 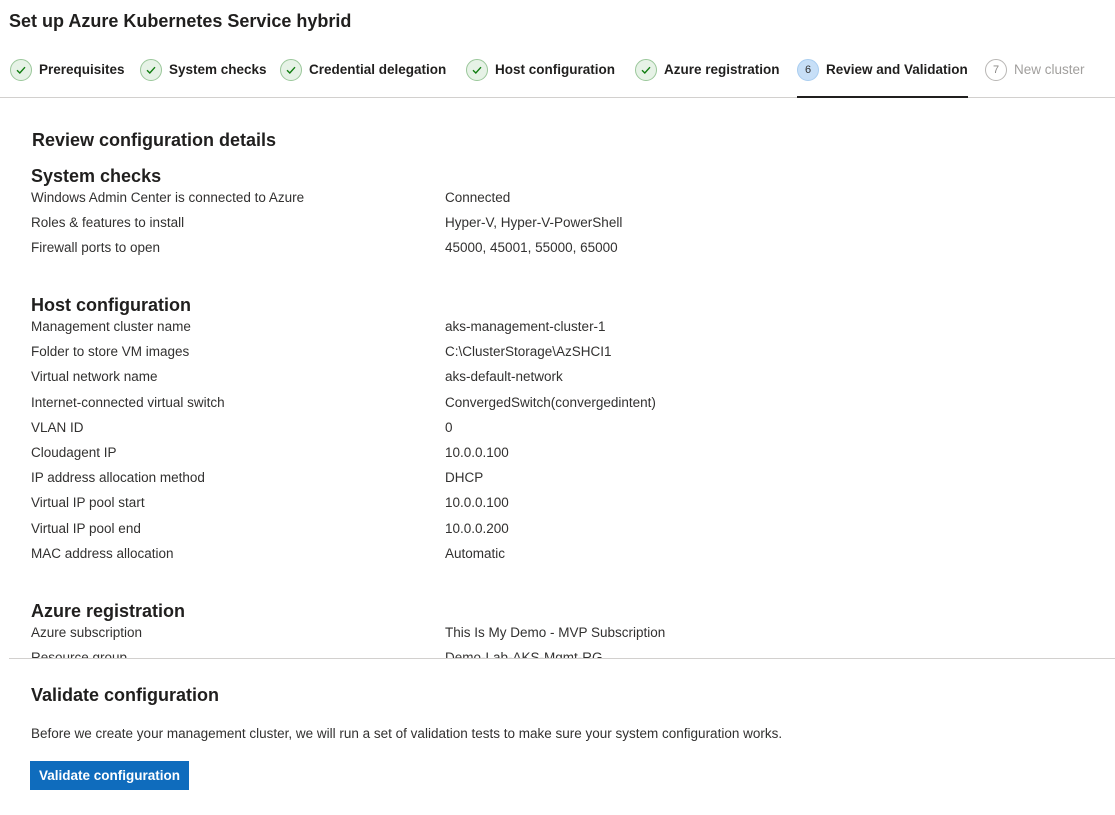 I want to click on detail-key: Virtual IP pool end, so click(x=86, y=528).